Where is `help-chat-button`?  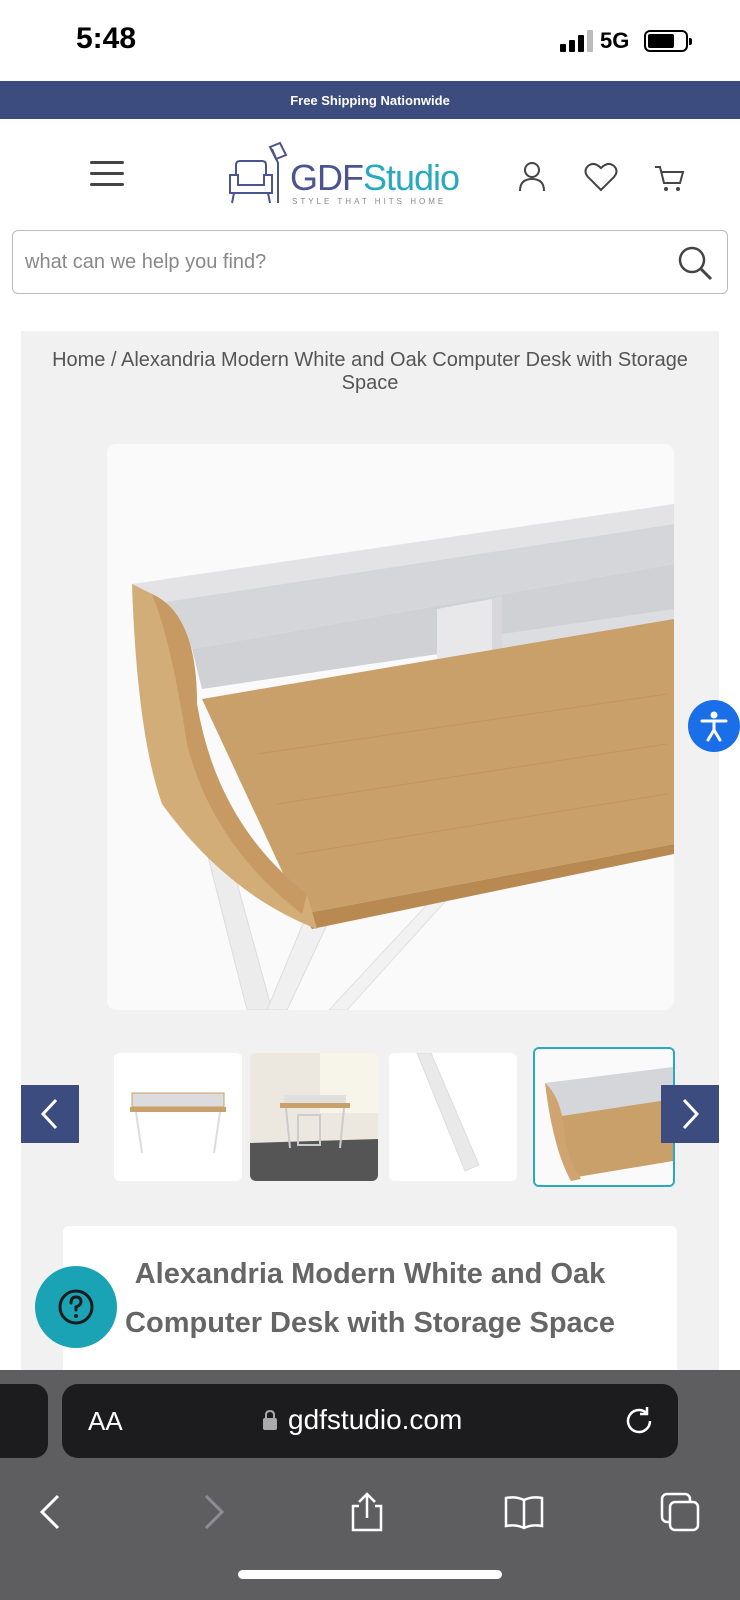 help-chat-button is located at coordinates (76, 1307).